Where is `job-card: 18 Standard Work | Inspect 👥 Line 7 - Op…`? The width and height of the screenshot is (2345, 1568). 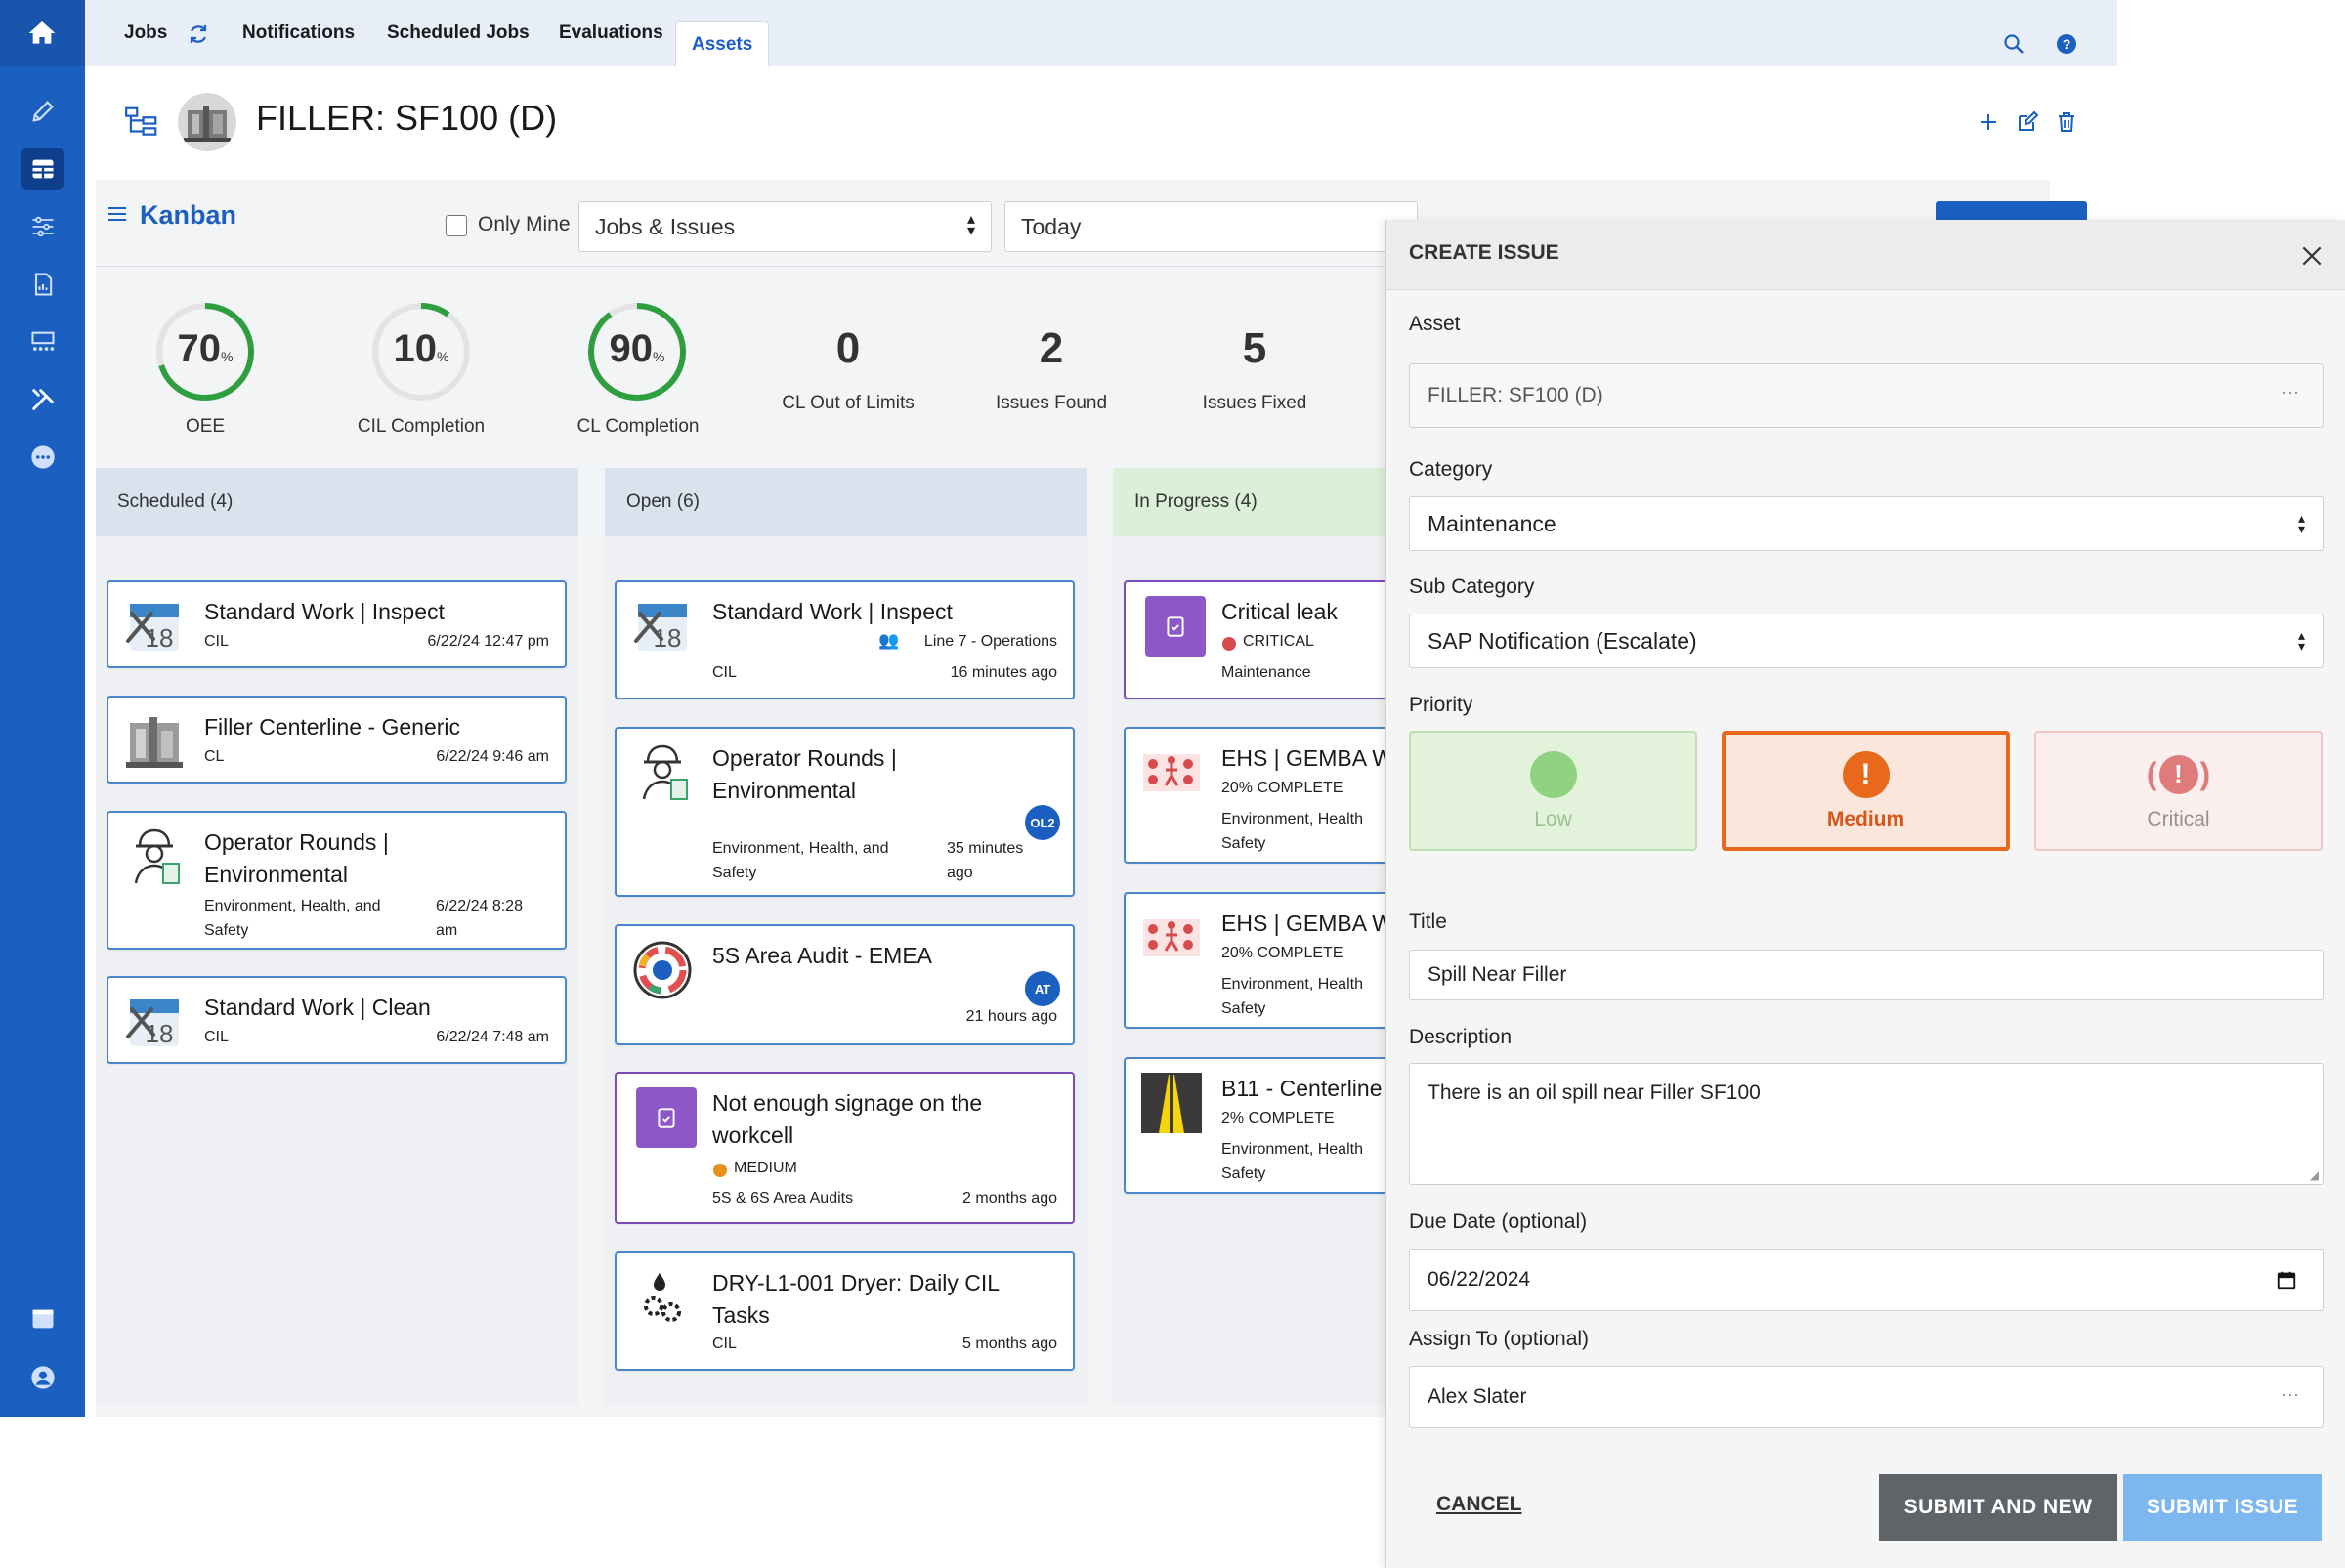 job-card: 18 Standard Work | Inspect 👥 Line 7 - Op… is located at coordinates (845, 639).